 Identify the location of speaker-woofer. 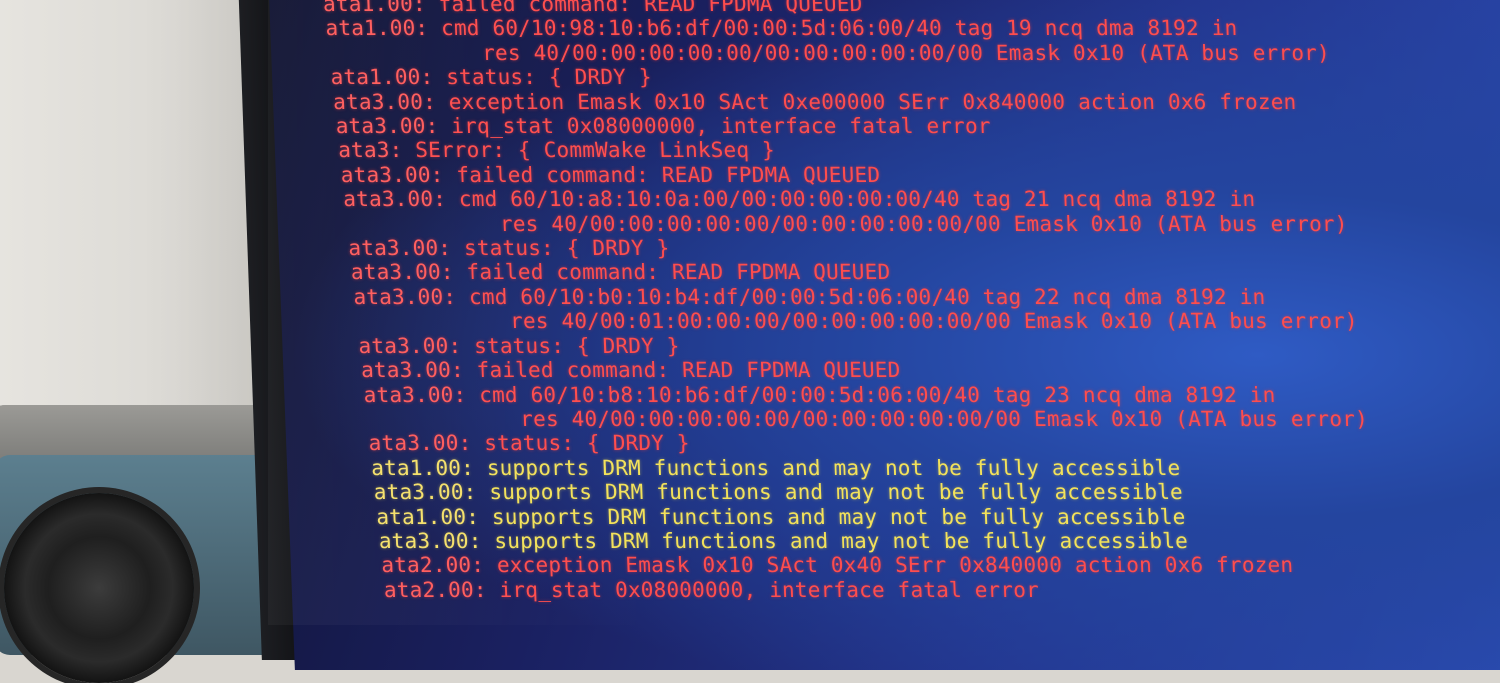
(99, 588).